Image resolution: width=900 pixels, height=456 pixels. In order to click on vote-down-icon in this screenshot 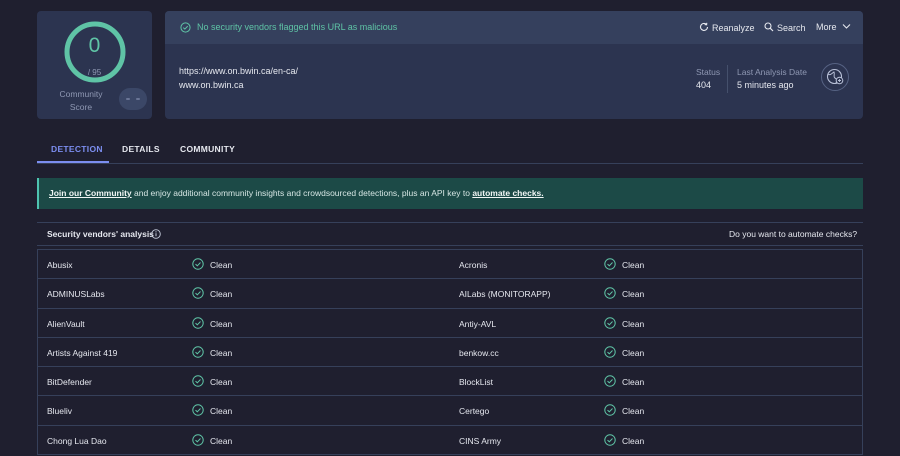, I will do `click(128, 99)`.